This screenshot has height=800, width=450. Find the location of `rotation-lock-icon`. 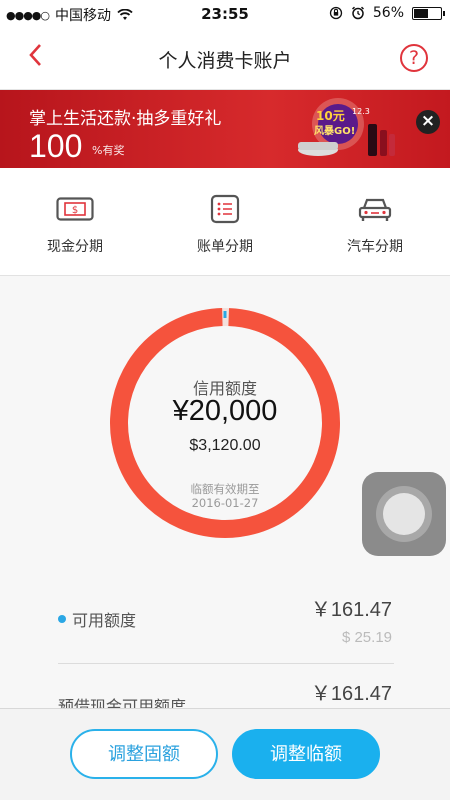

rotation-lock-icon is located at coordinates (336, 13).